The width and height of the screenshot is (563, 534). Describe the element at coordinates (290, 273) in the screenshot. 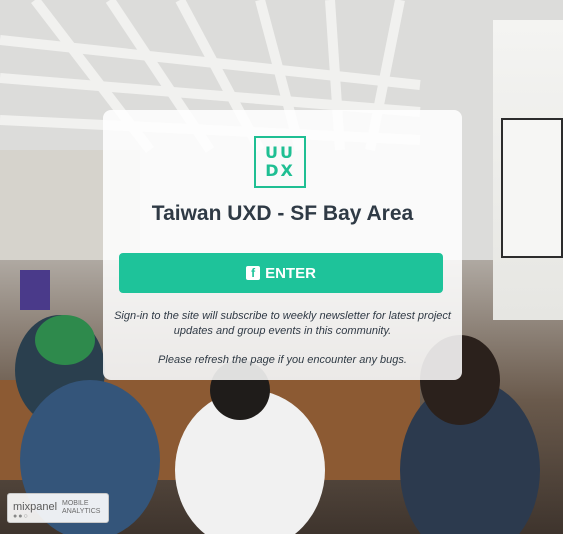

I see `enter-label: ENTER` at that location.